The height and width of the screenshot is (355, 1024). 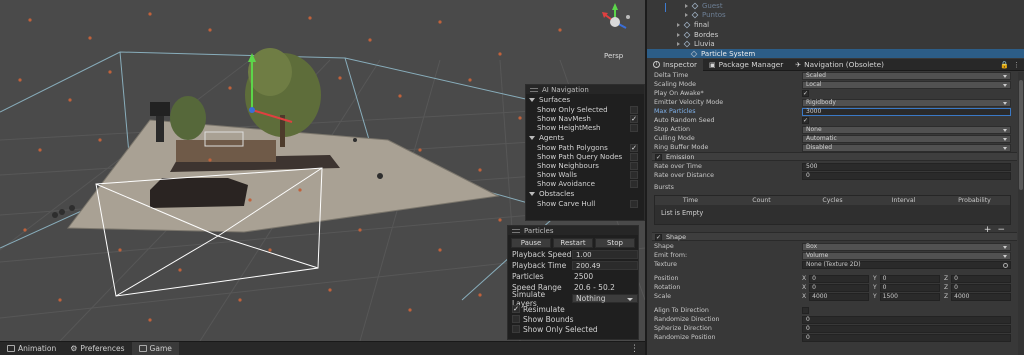 I want to click on position-x-field: 0, so click(x=839, y=279).